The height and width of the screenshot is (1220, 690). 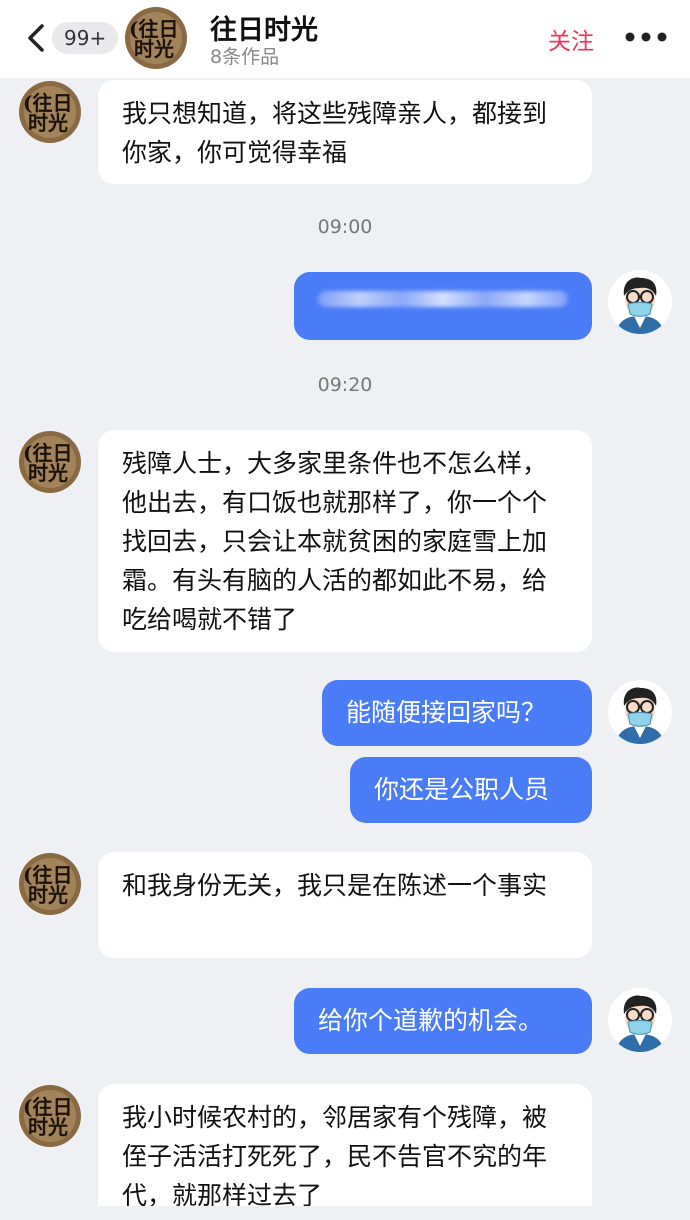 What do you see at coordinates (345, 1213) in the screenshot?
I see `bottom-edge` at bounding box center [345, 1213].